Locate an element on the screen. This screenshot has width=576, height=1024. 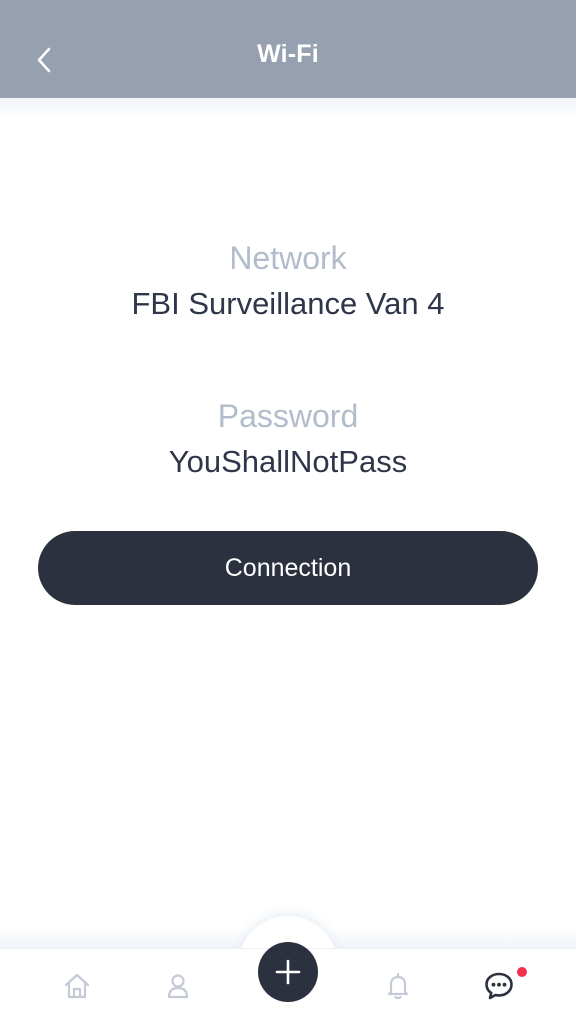
plus-icon is located at coordinates (288, 972).